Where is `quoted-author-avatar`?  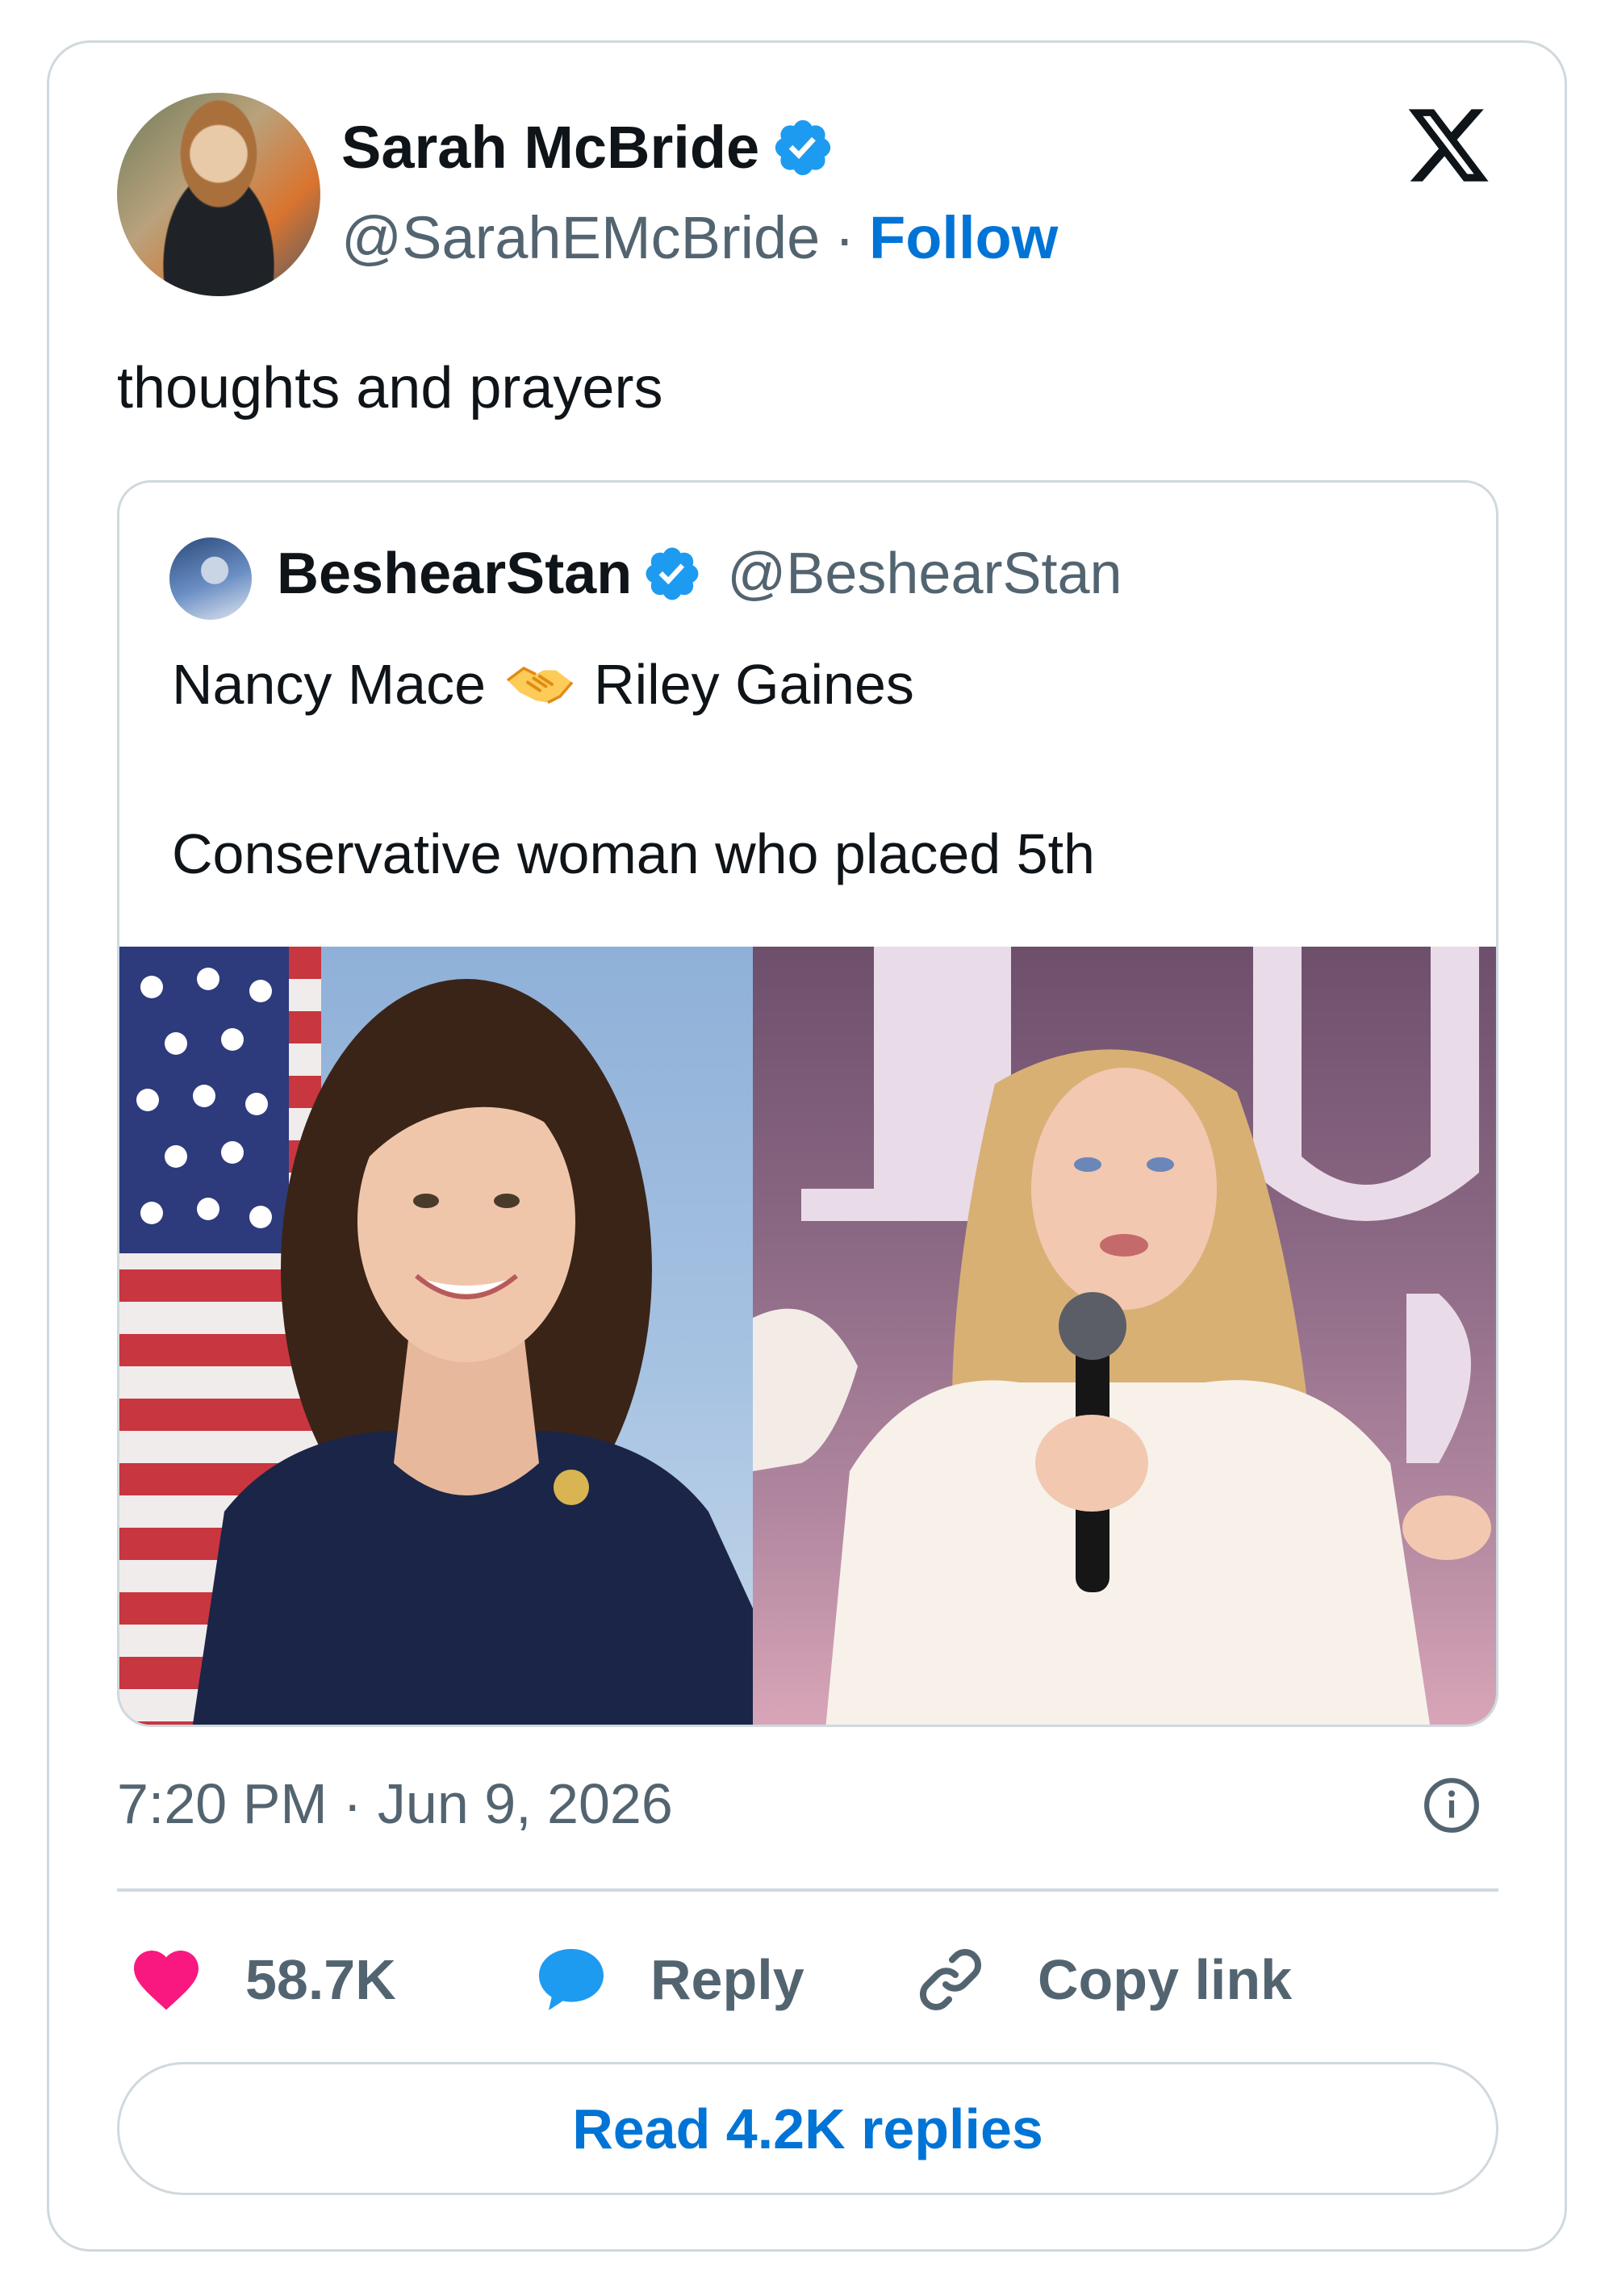
quoted-author-avatar is located at coordinates (211, 578).